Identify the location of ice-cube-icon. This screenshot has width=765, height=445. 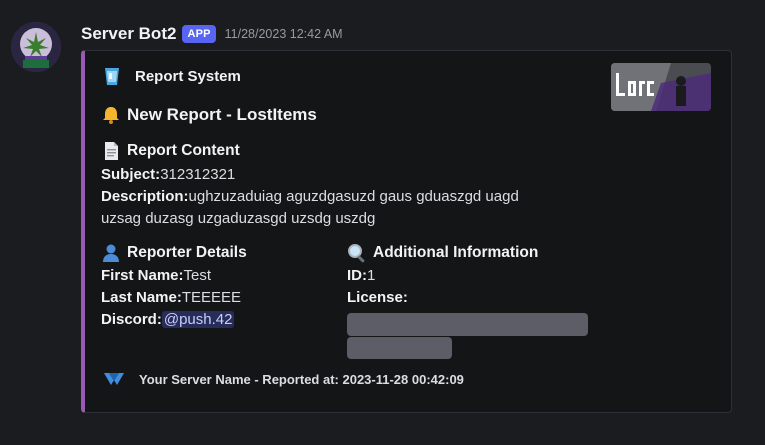
(112, 76).